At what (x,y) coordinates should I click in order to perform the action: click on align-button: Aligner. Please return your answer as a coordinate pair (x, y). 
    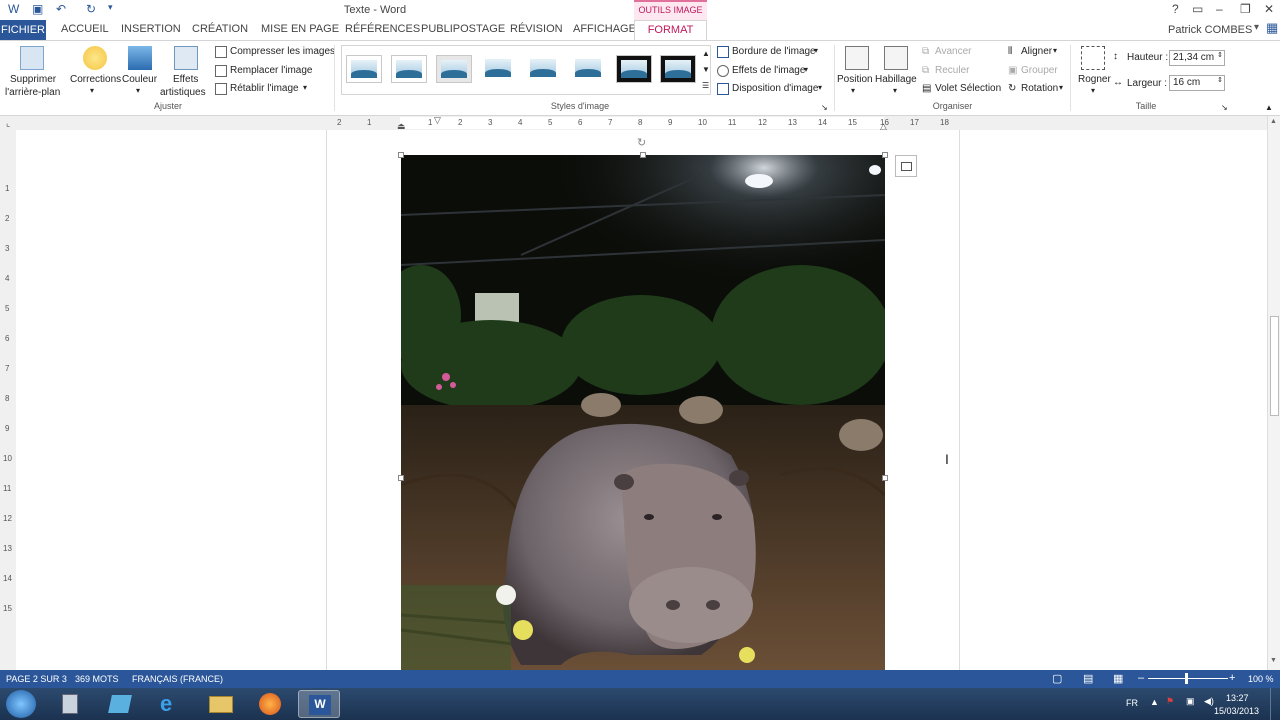
    Looking at the image, I should click on (1036, 51).